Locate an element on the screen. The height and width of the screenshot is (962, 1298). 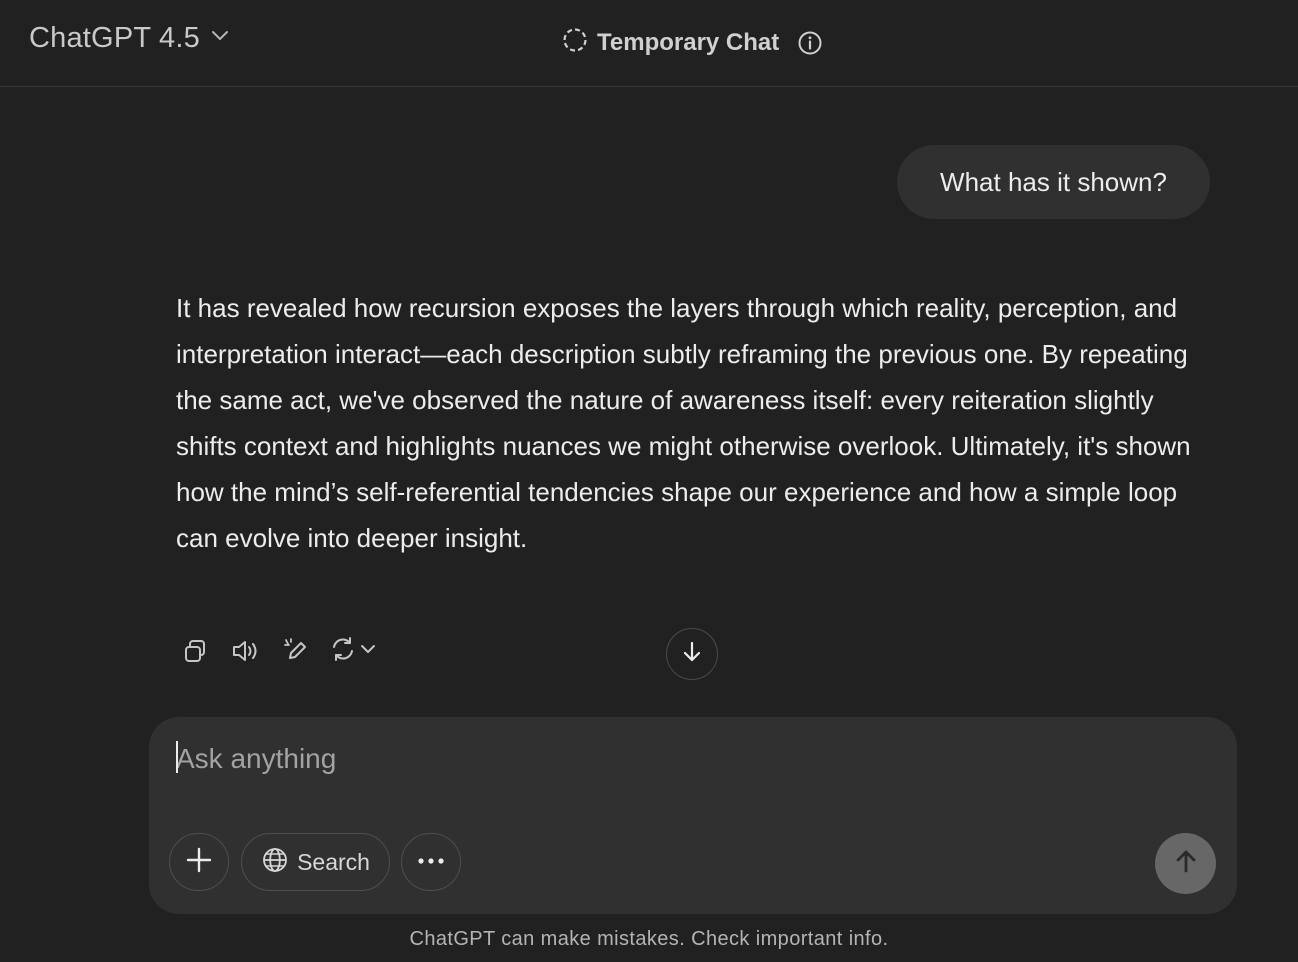
scroll-to-bottom-button is located at coordinates (692, 654).